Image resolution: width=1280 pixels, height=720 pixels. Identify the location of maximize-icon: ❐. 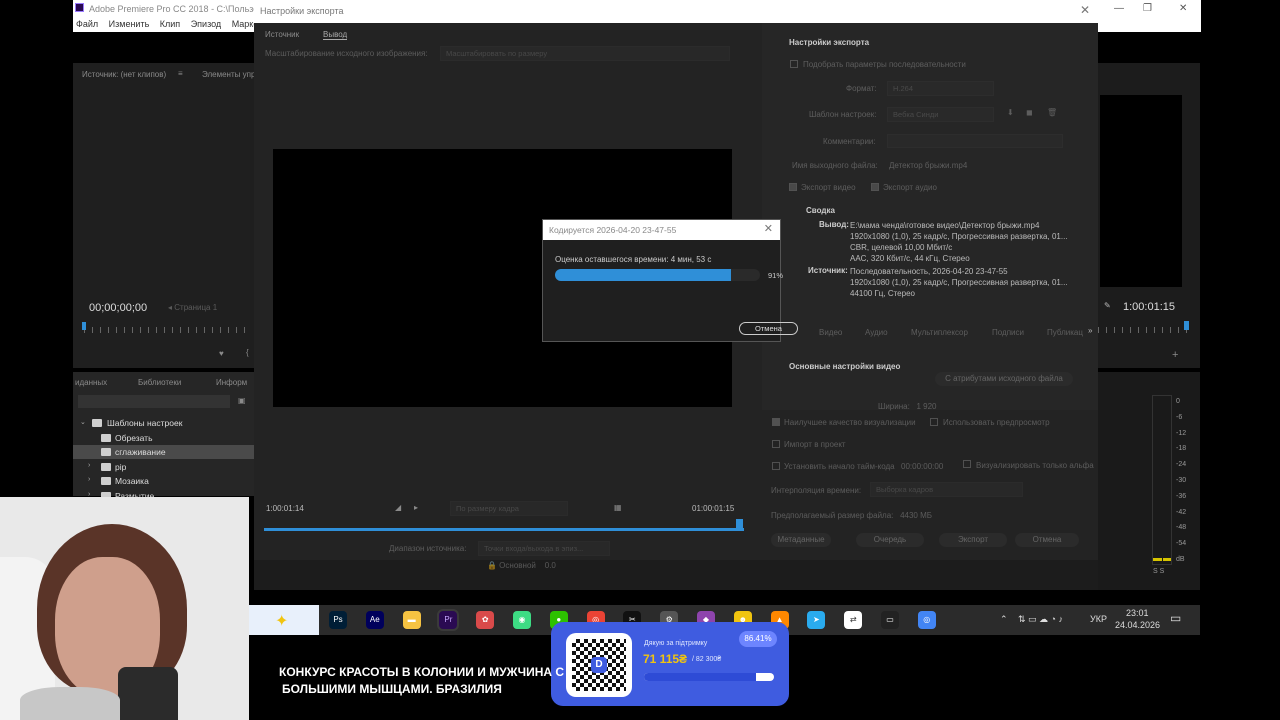
(1147, 8).